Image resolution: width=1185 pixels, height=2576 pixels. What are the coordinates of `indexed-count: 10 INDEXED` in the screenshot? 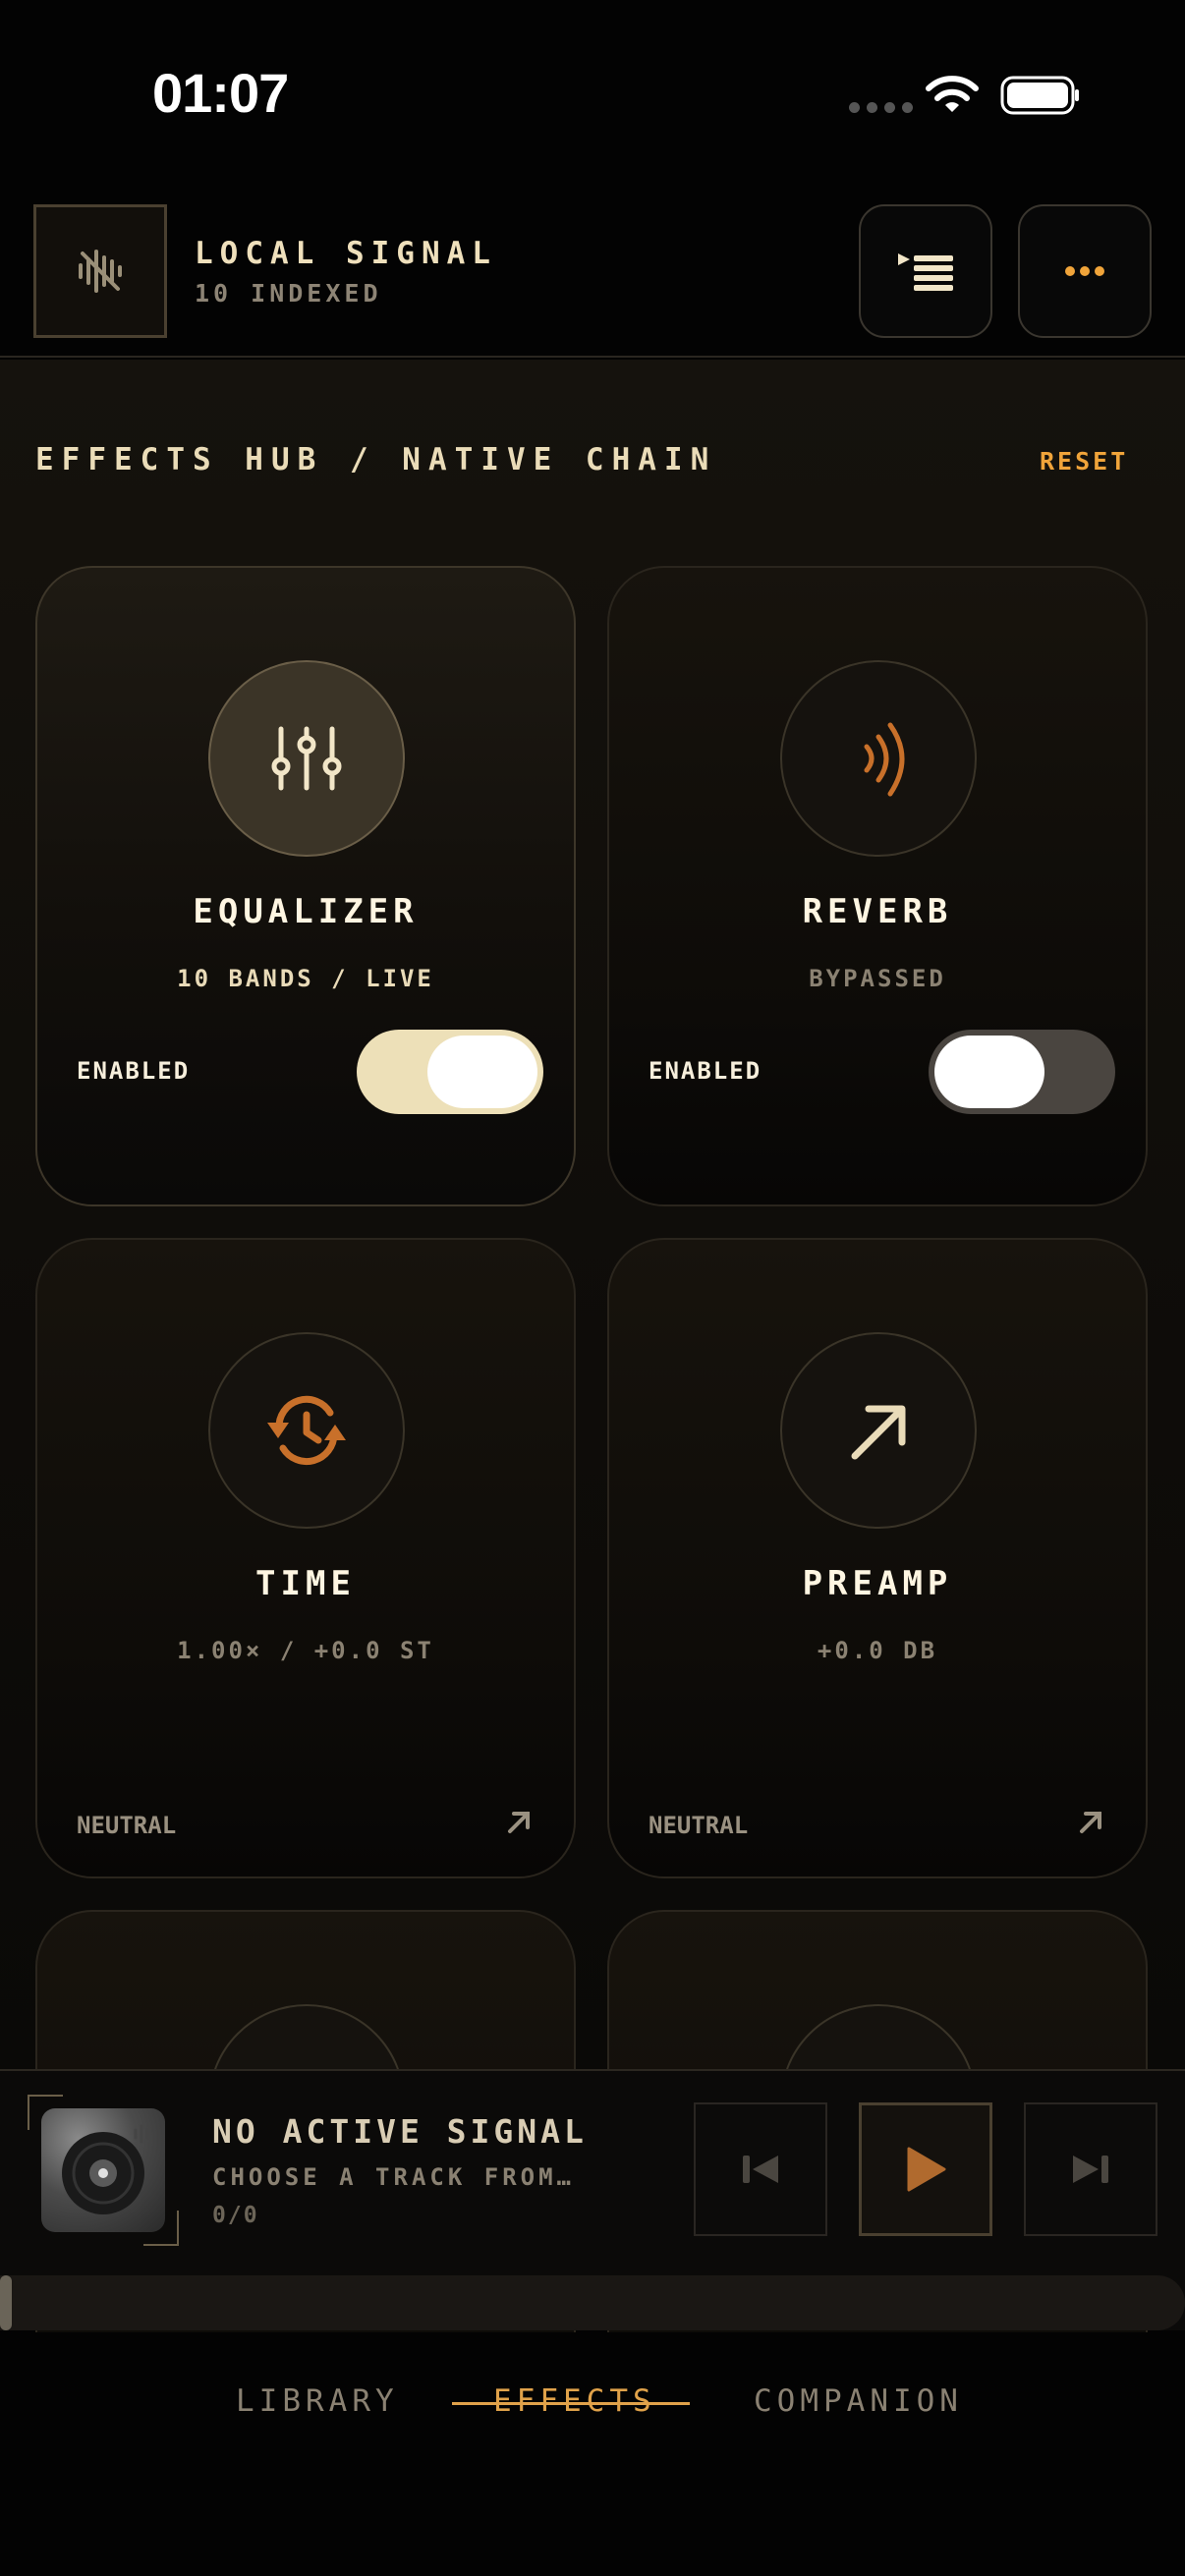 It's located at (288, 293).